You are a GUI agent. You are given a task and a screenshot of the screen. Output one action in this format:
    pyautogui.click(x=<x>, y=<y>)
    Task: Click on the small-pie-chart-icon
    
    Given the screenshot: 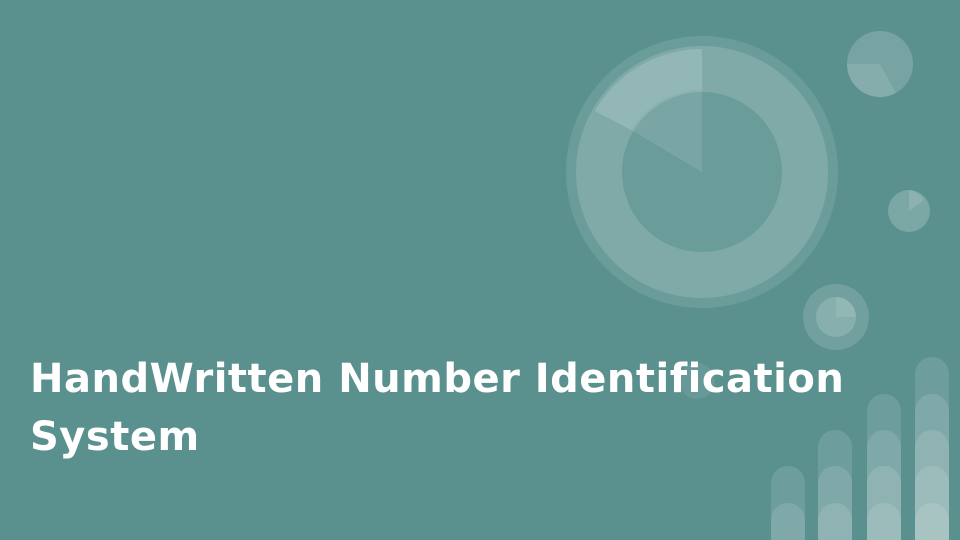 What is the action you would take?
    pyautogui.click(x=909, y=211)
    